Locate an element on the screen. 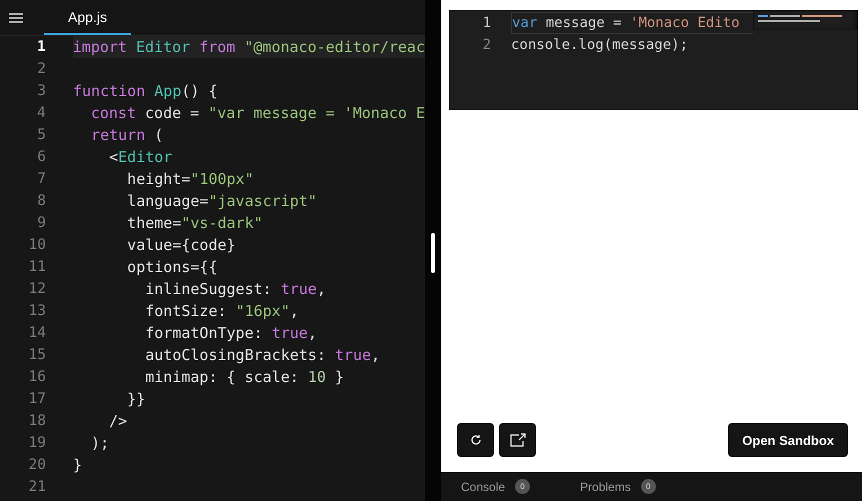 This screenshot has width=862, height=501. line-number: 5 is located at coordinates (41, 135).